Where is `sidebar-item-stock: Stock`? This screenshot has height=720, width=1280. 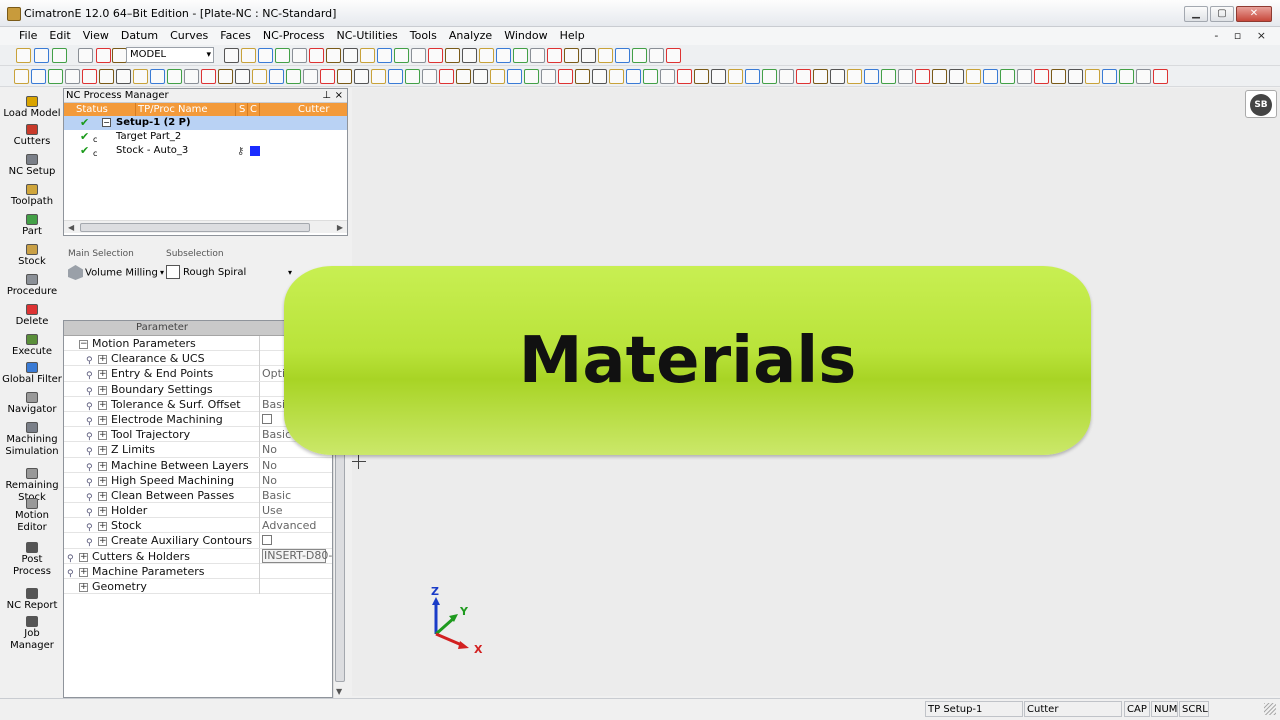 sidebar-item-stock: Stock is located at coordinates (32, 256).